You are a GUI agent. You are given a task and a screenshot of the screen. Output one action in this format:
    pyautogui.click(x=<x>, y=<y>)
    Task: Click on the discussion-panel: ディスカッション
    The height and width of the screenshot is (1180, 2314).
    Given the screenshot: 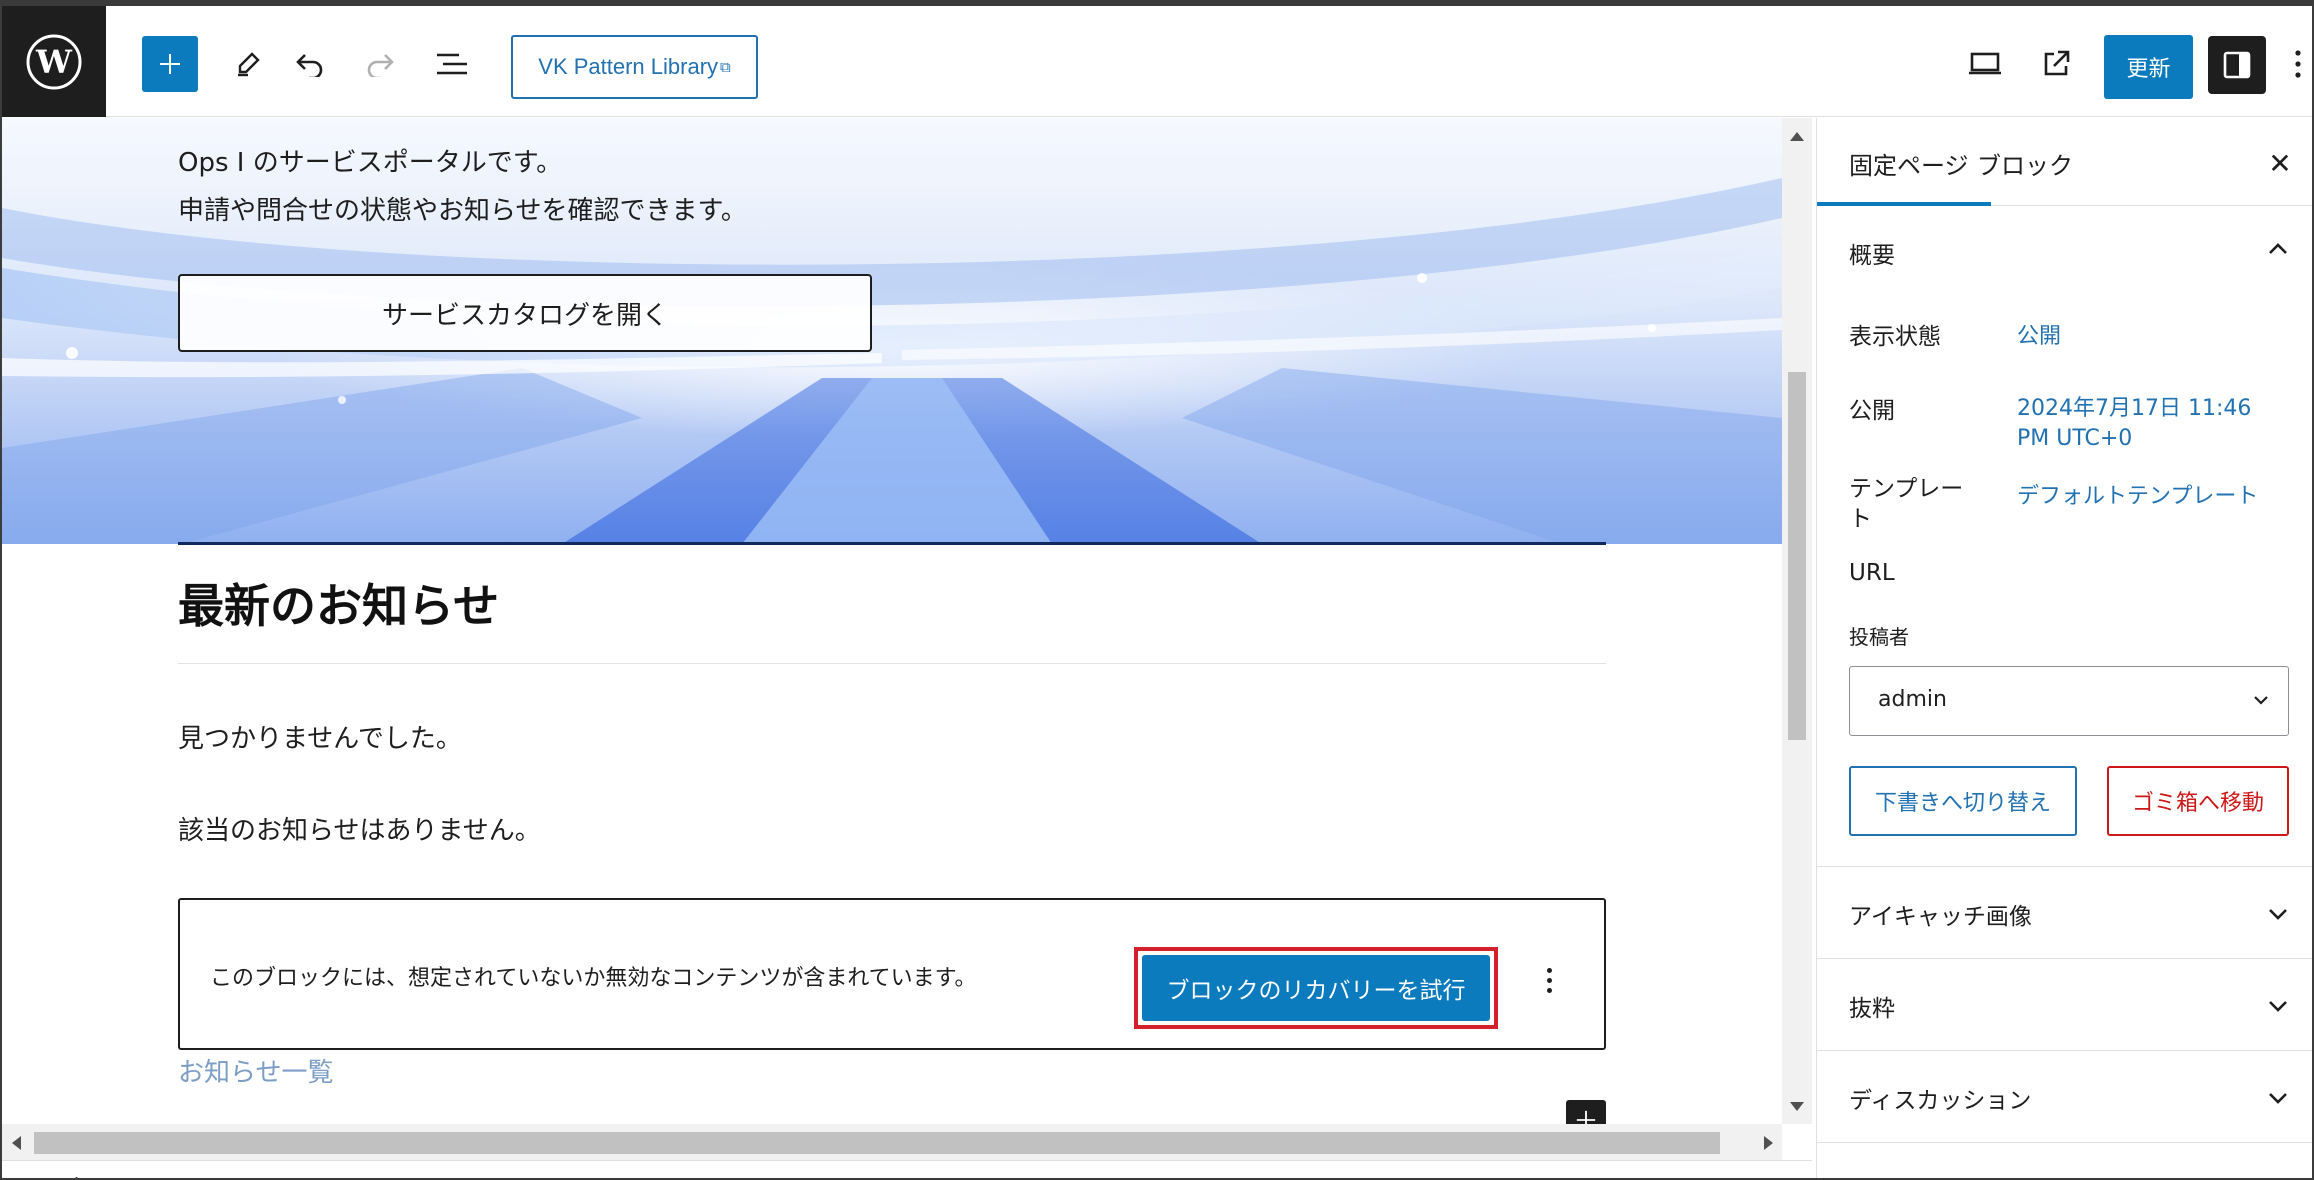 What is the action you would take?
    pyautogui.click(x=2064, y=1096)
    